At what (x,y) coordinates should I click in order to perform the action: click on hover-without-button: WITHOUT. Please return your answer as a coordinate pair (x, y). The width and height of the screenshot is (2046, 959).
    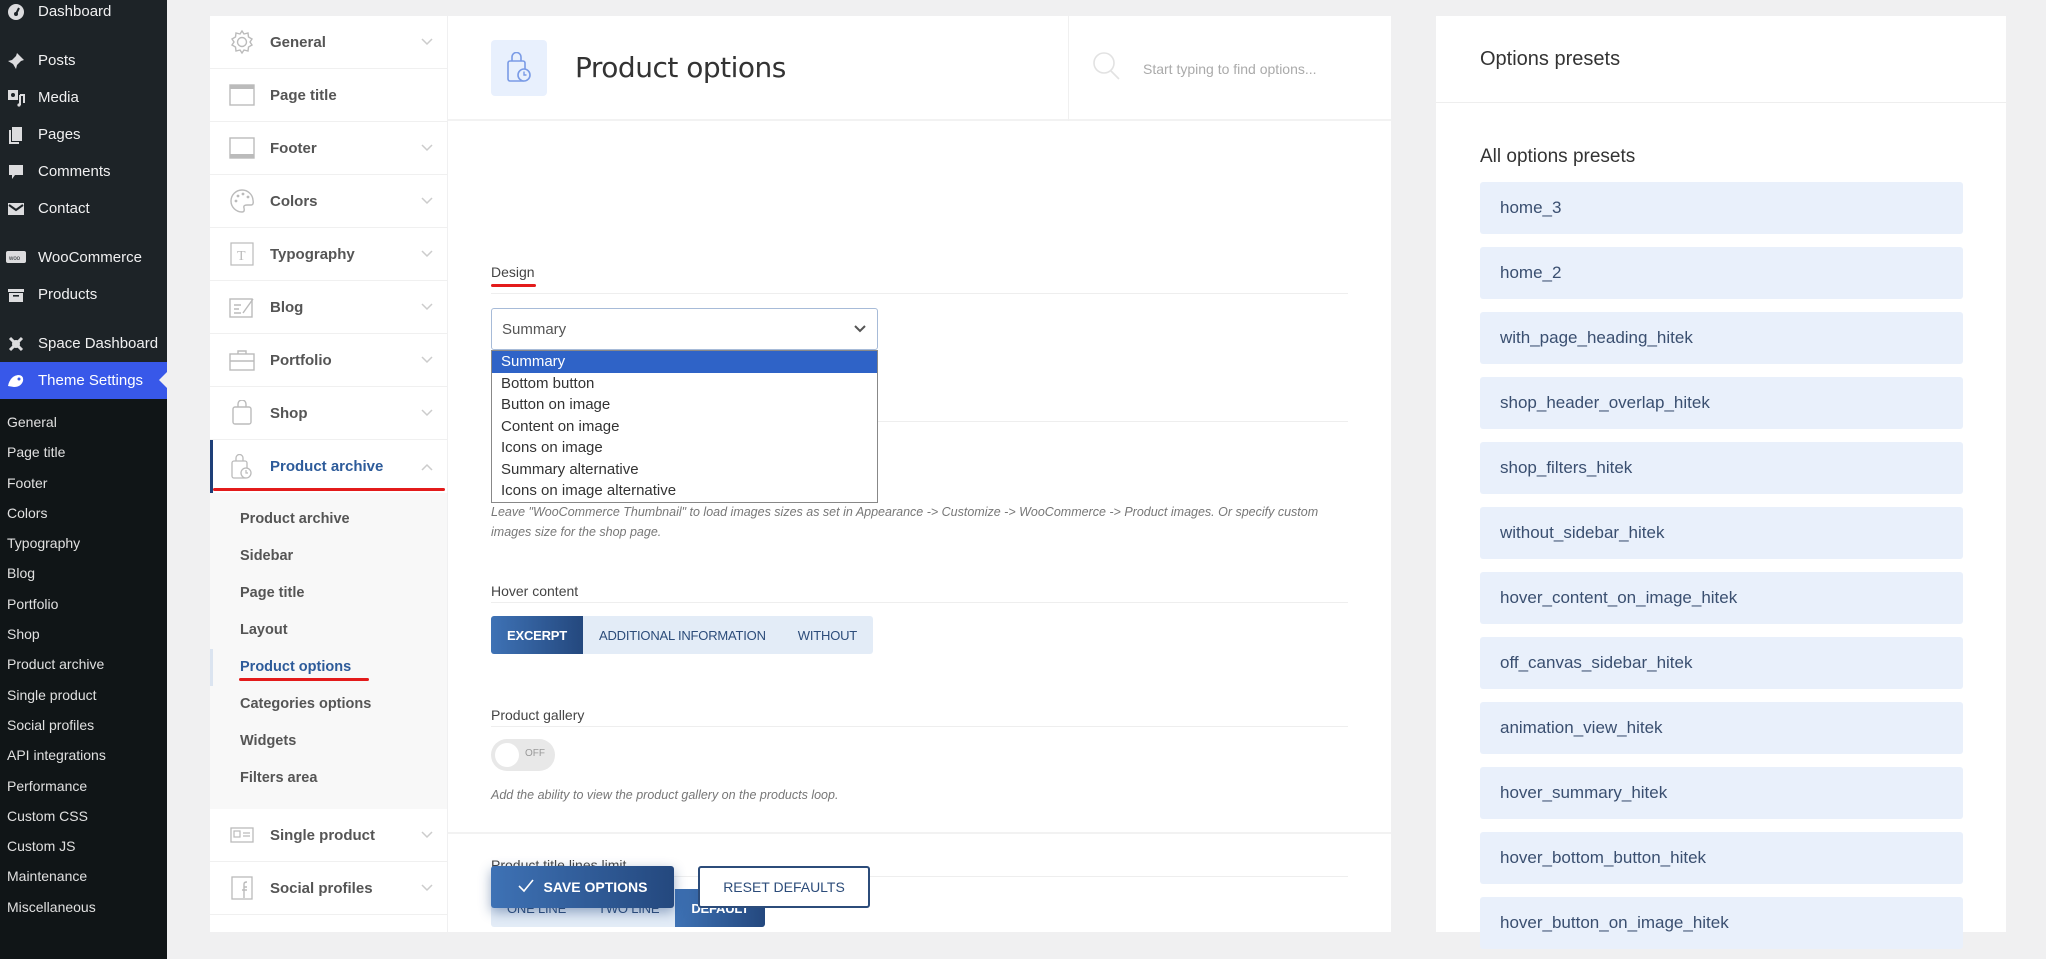
    Looking at the image, I should click on (827, 635).